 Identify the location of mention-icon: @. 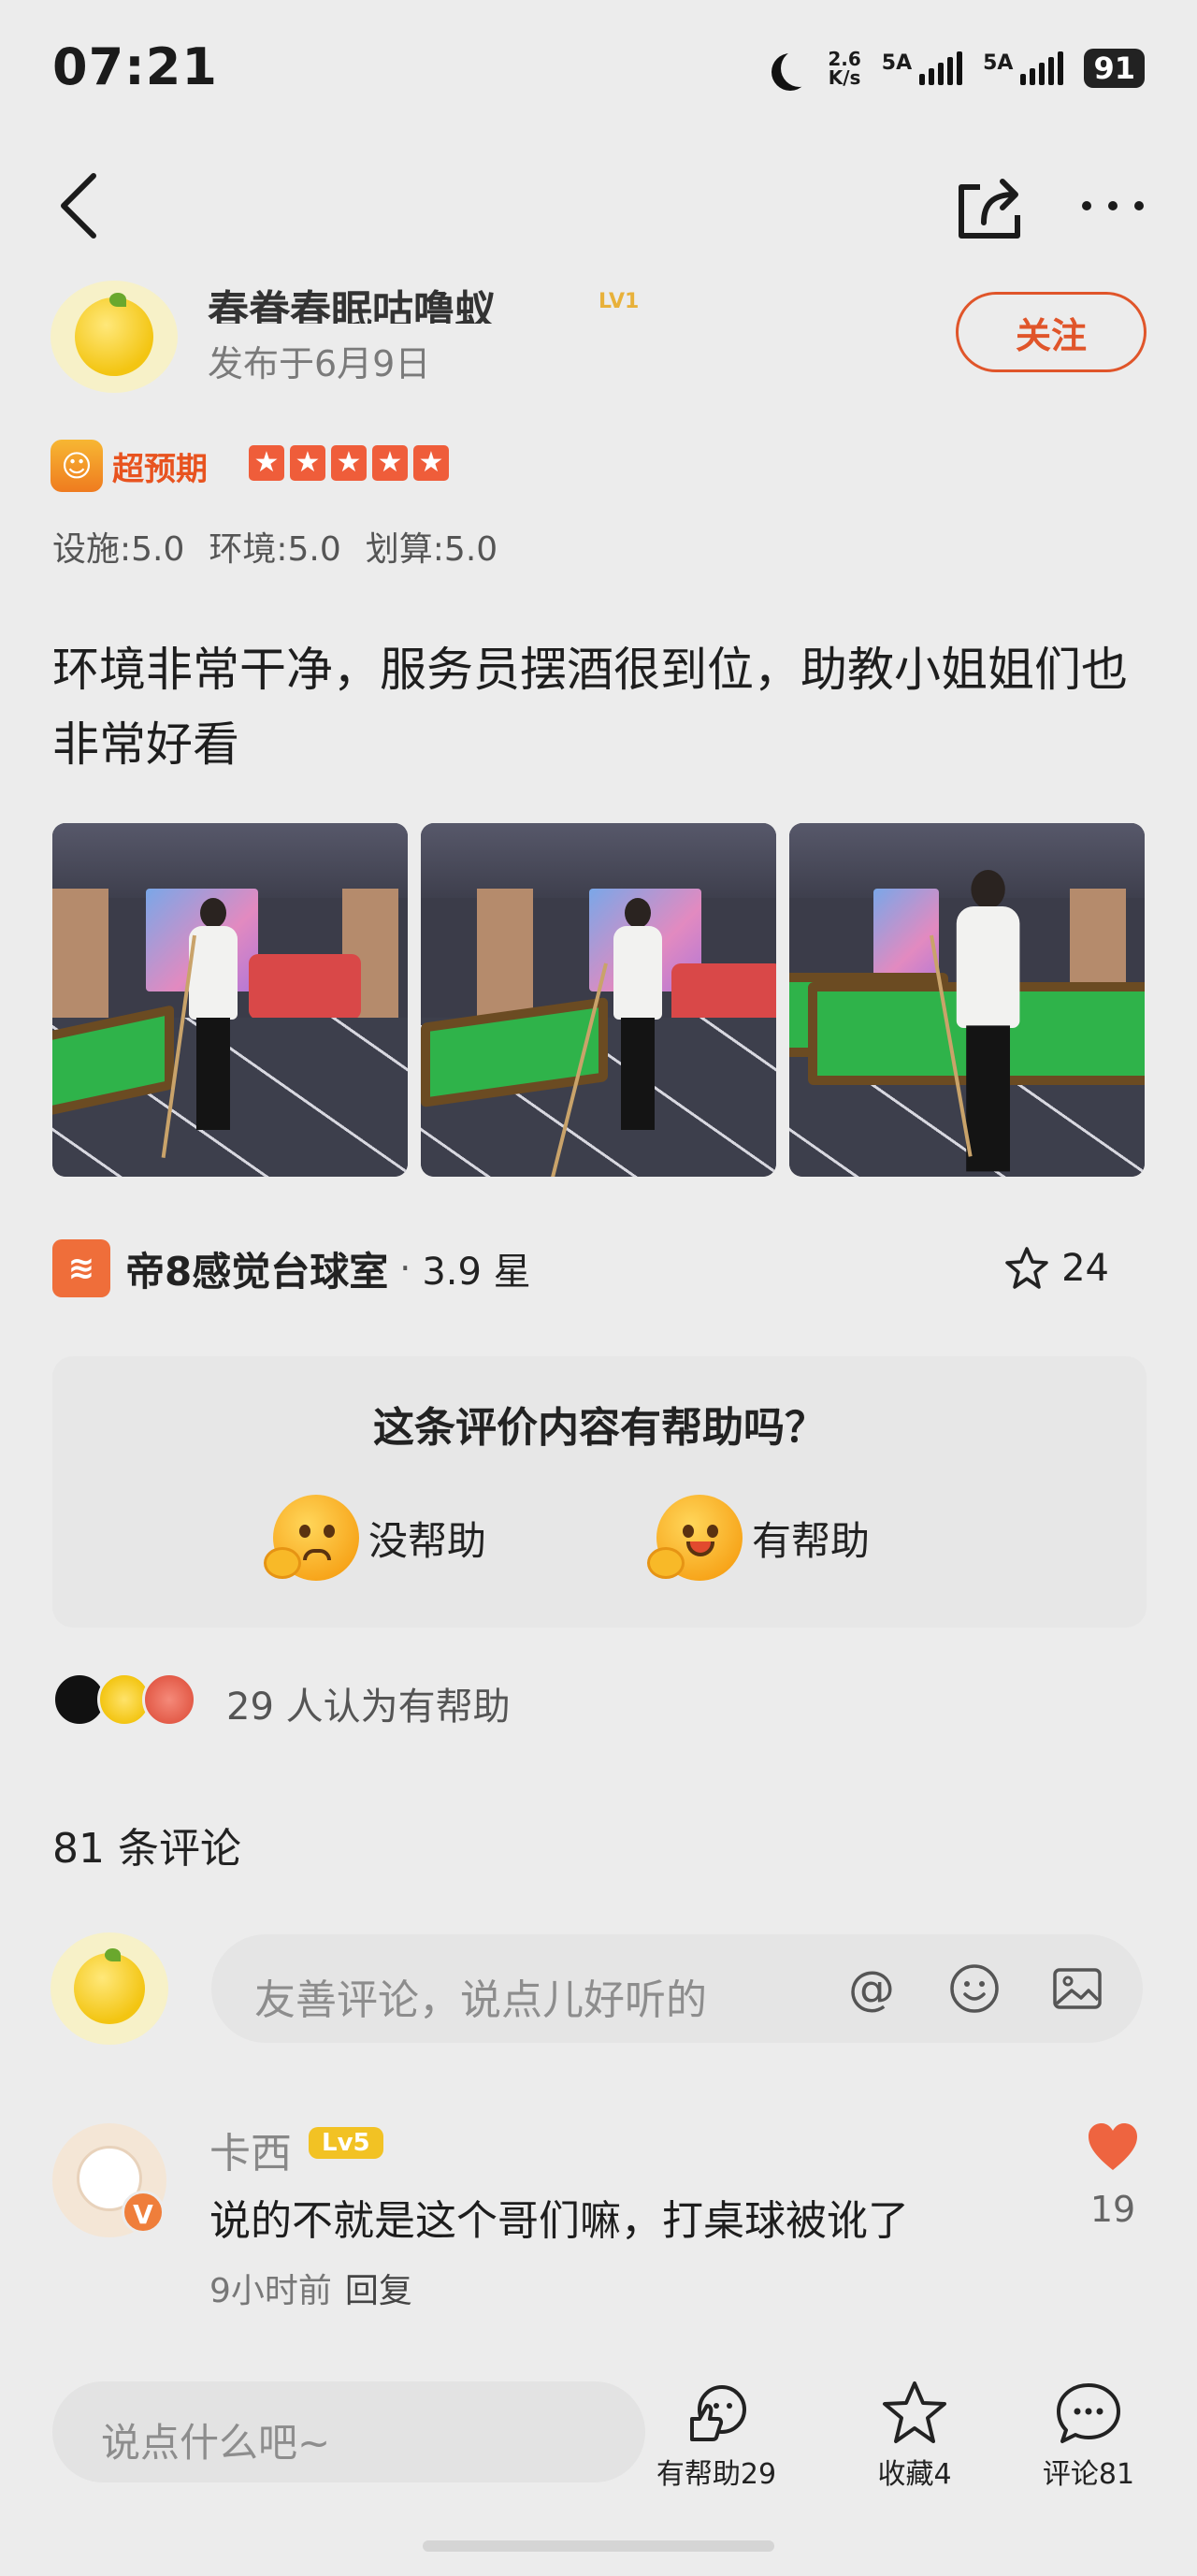
(872, 1989).